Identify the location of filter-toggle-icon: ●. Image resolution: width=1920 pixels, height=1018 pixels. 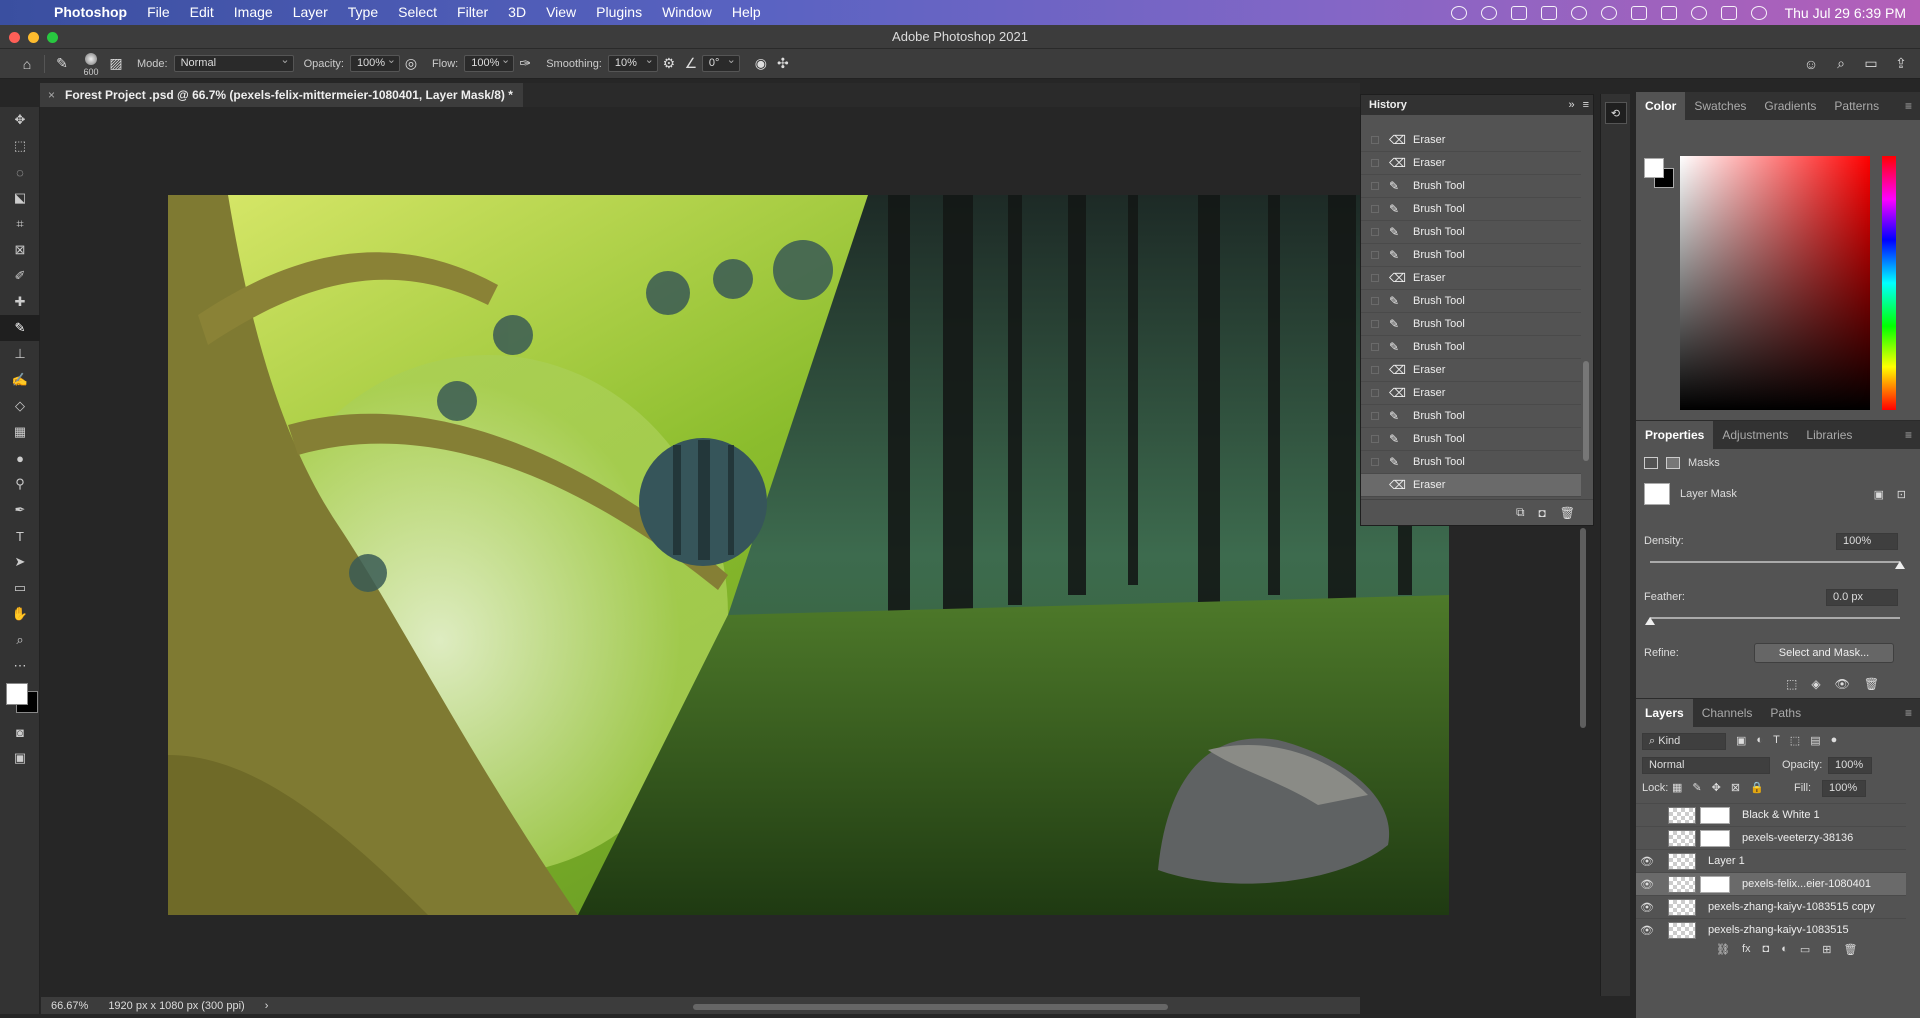
(1834, 740).